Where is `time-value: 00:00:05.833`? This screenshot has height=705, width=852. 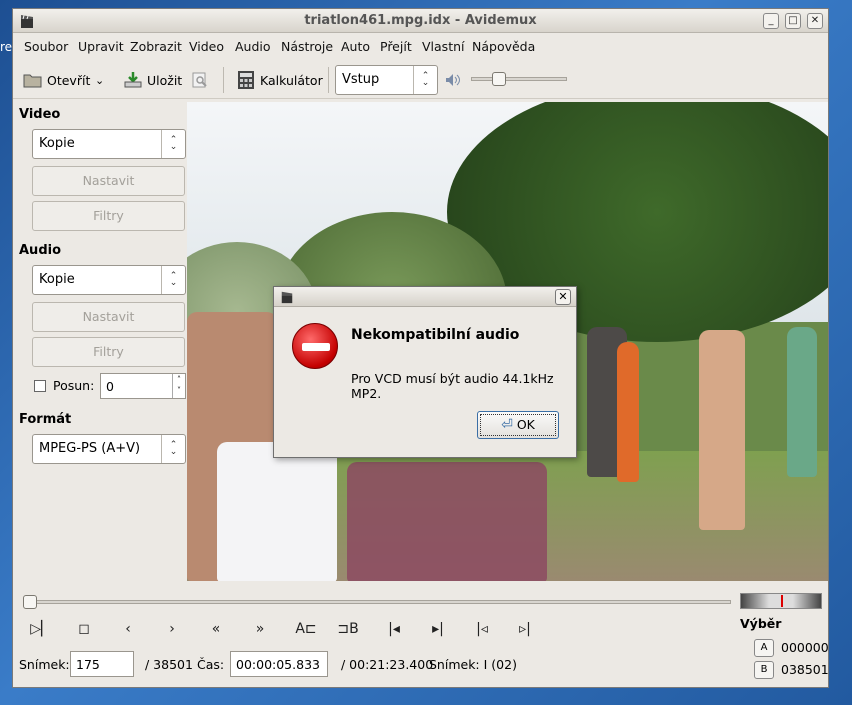 time-value: 00:00:05.833 is located at coordinates (278, 664).